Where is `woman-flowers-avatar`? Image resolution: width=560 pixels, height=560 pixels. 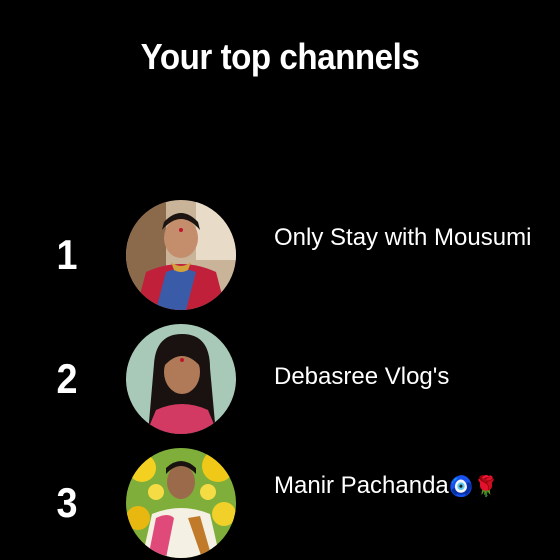 woman-flowers-avatar is located at coordinates (181, 503).